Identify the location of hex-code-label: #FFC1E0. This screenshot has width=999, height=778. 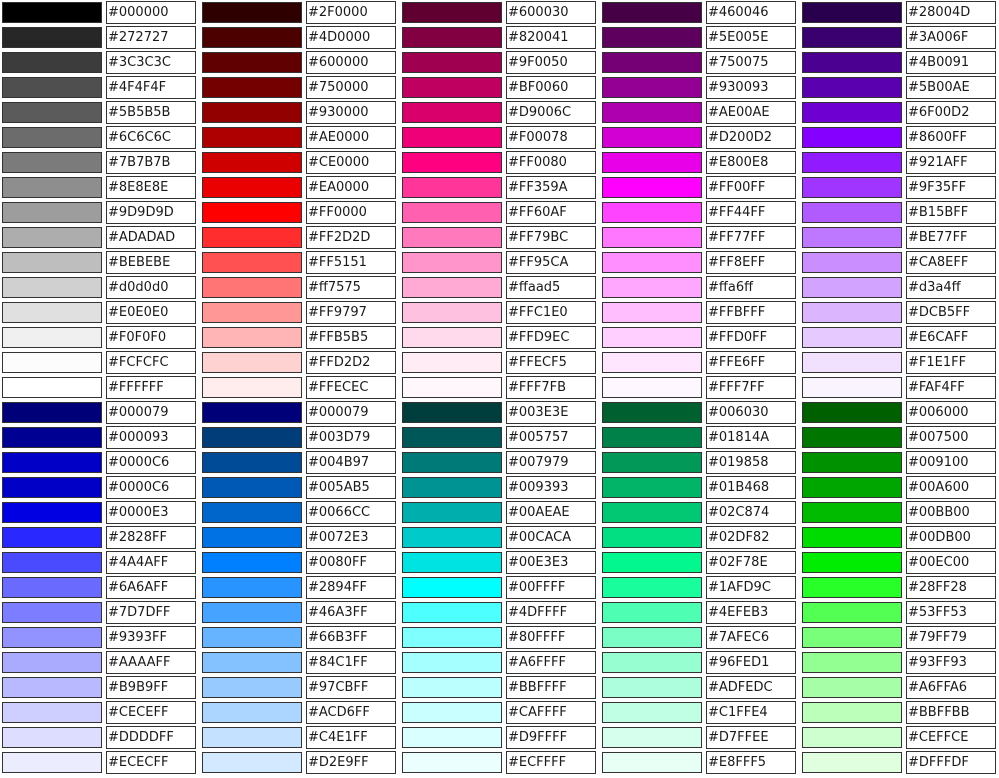
(551, 312).